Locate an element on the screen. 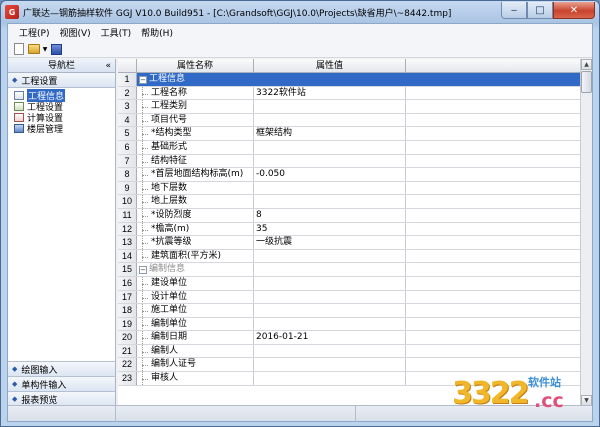 The height and width of the screenshot is (427, 600). property-value-cell: 8 is located at coordinates (330, 215).